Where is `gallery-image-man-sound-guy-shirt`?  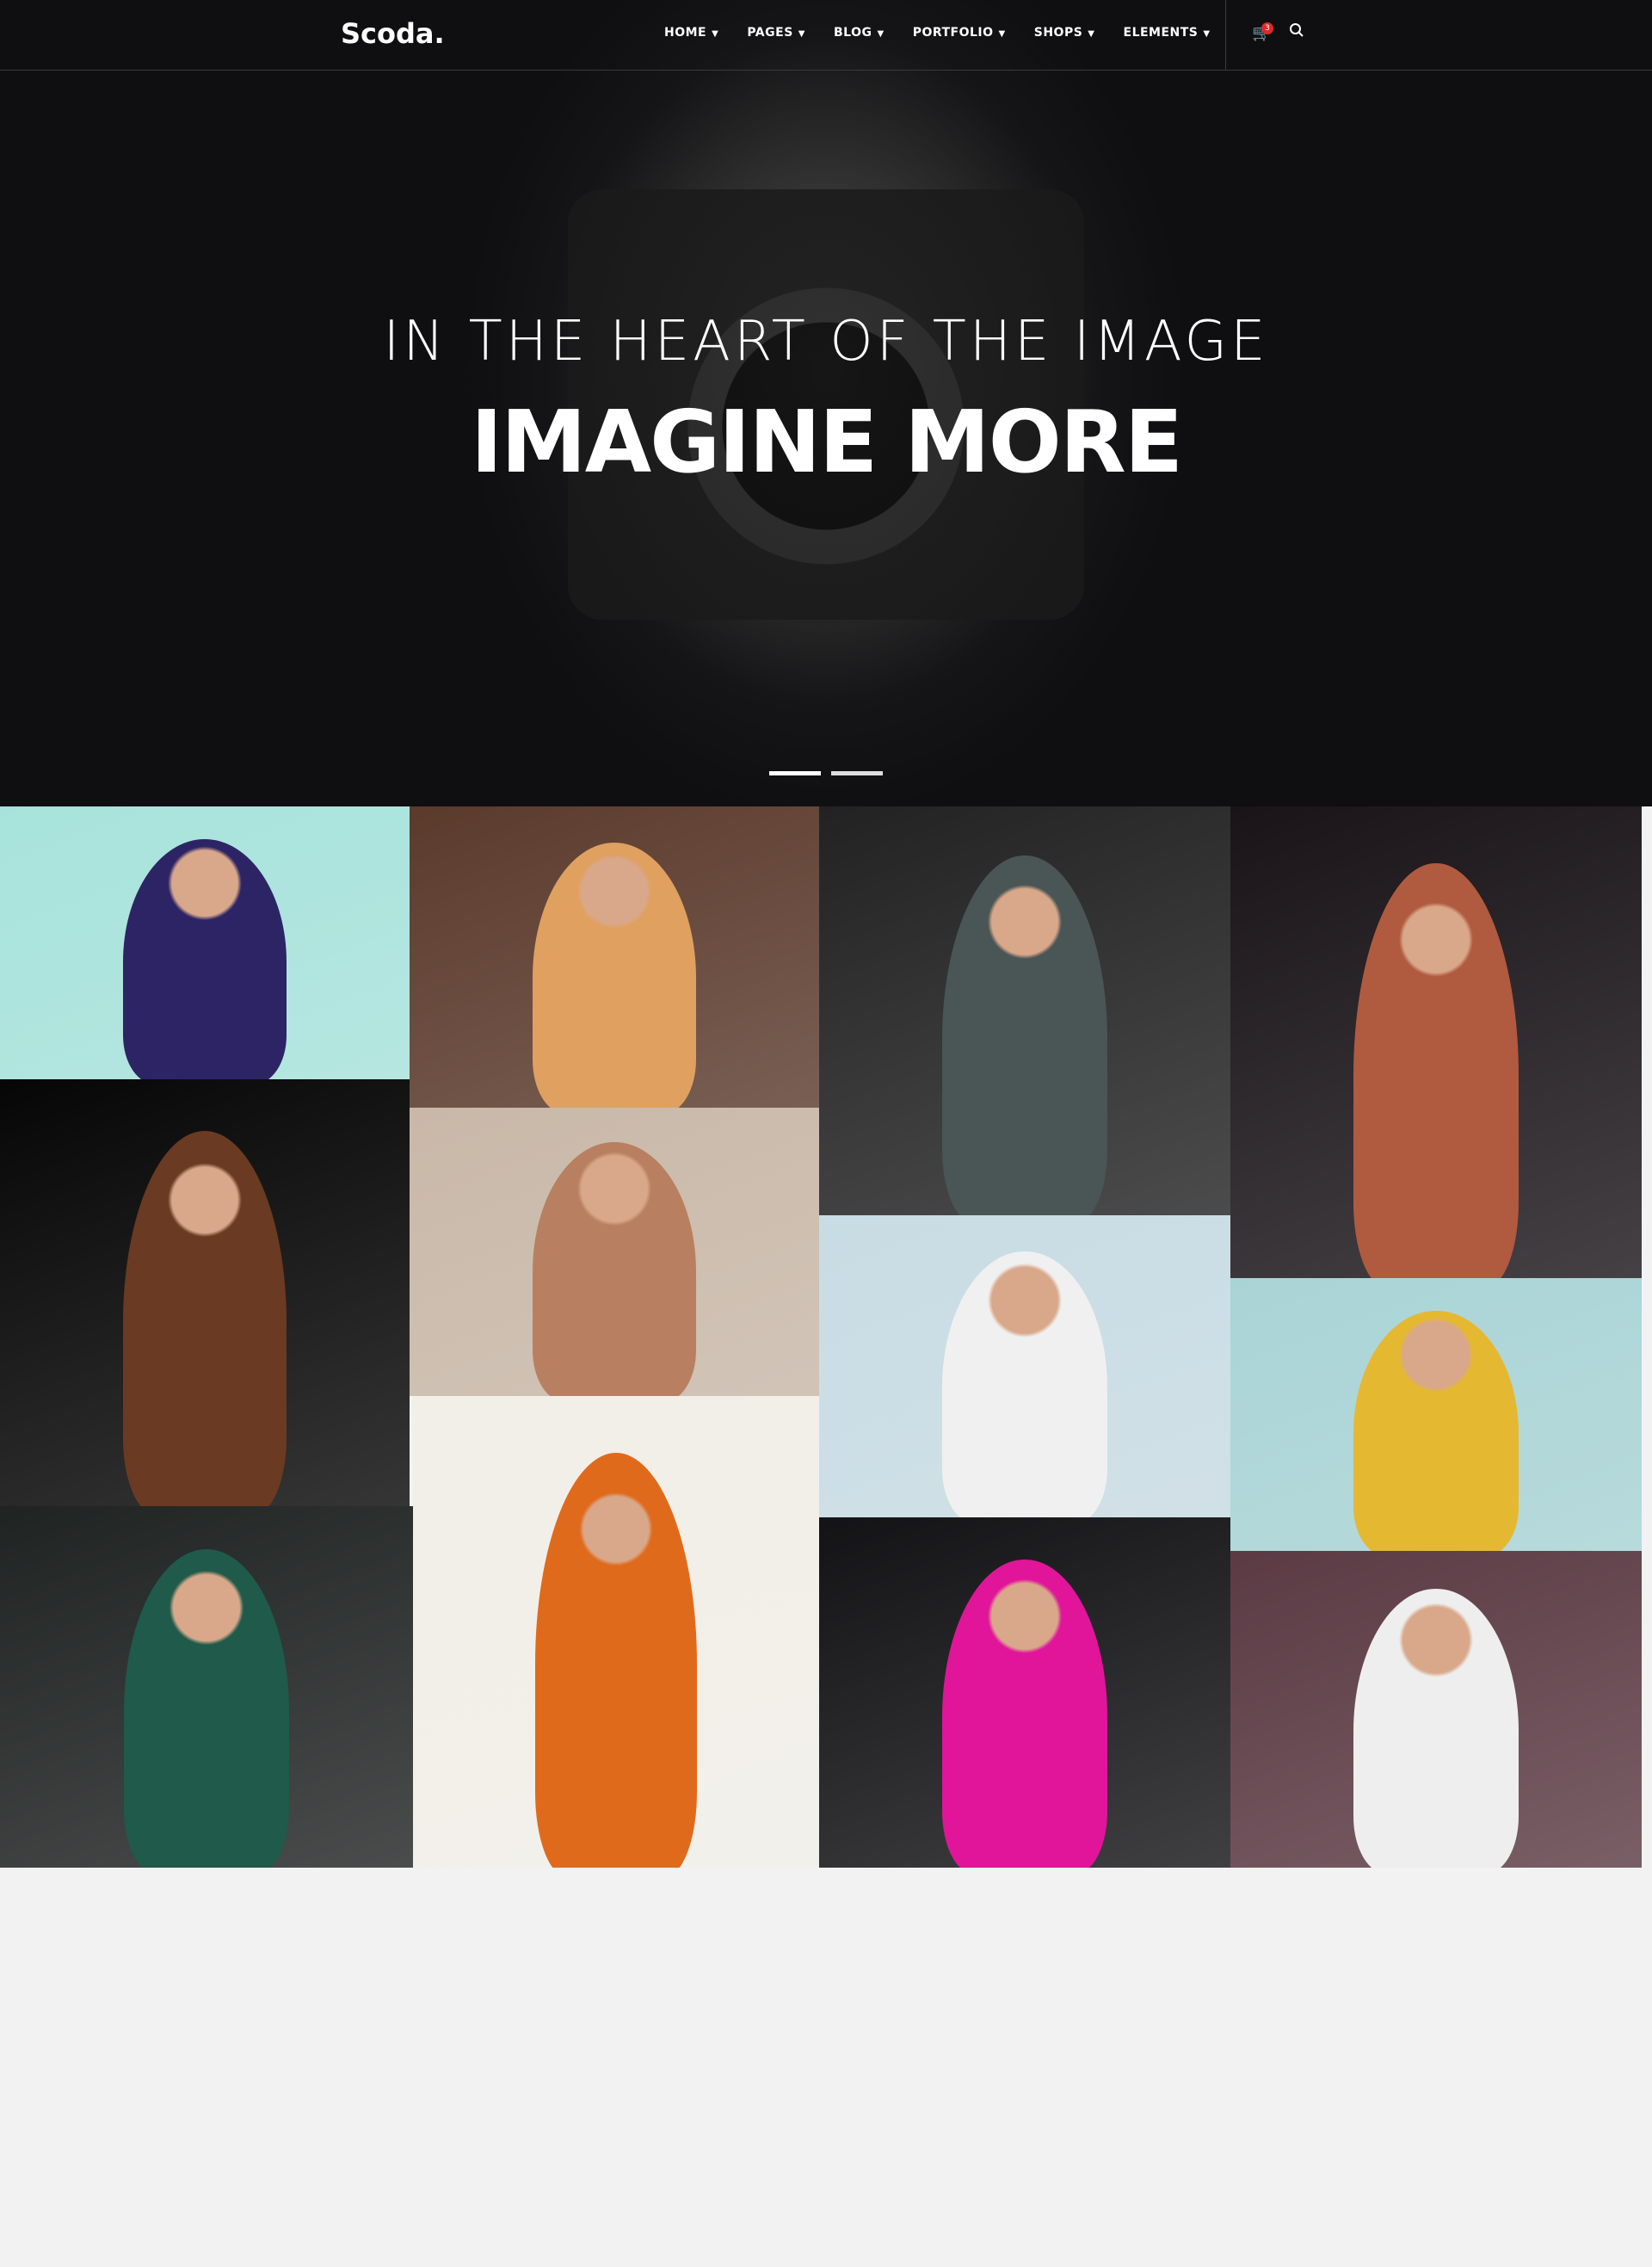 gallery-image-man-sound-guy-shirt is located at coordinates (1024, 1366).